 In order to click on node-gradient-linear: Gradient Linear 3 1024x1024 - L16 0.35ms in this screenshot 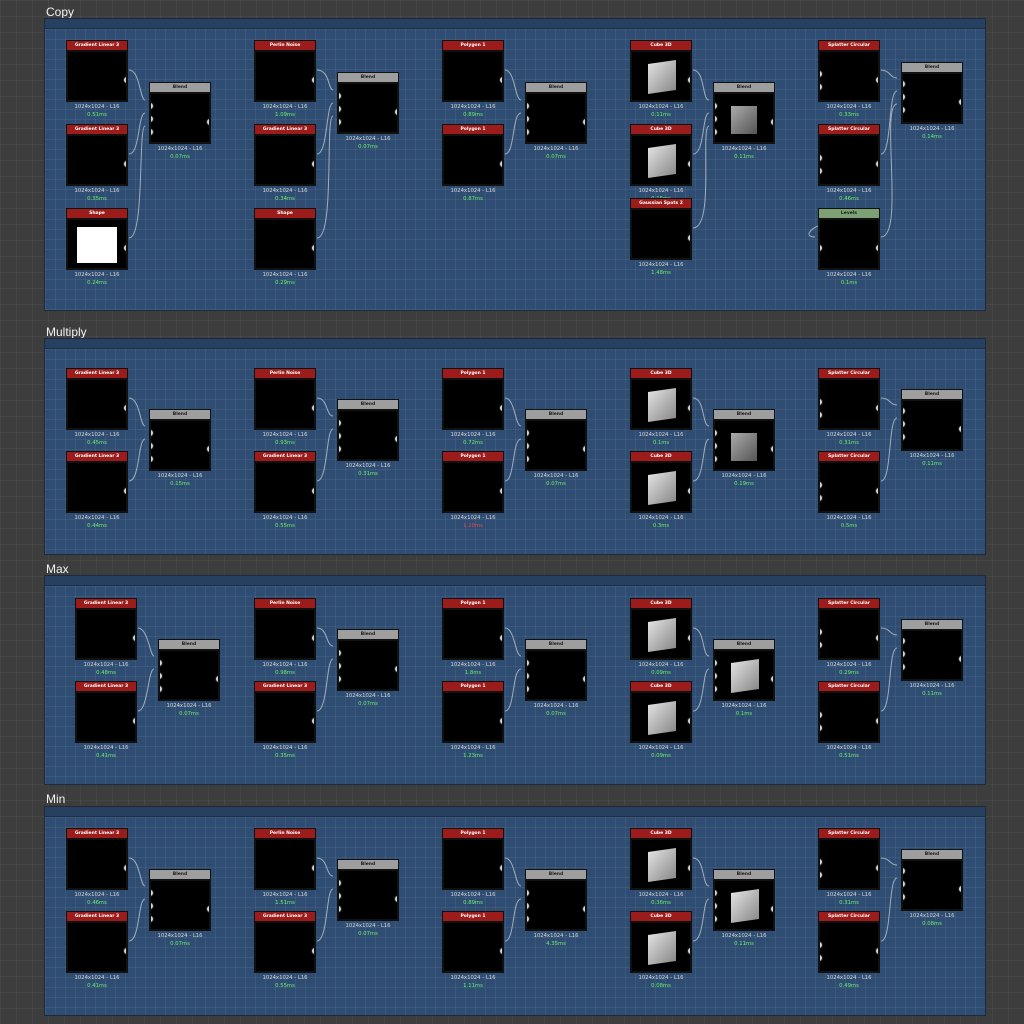, I will do `click(97, 163)`.